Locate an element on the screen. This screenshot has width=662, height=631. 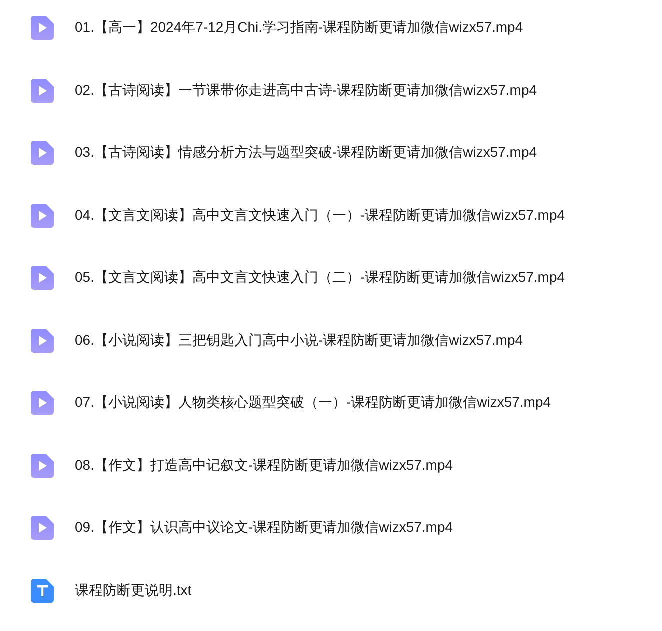
file-name: 03.【古诗阅读】情感分析方法与题型突破-课程防断更请加微信wizx57.mp4 is located at coordinates (306, 153).